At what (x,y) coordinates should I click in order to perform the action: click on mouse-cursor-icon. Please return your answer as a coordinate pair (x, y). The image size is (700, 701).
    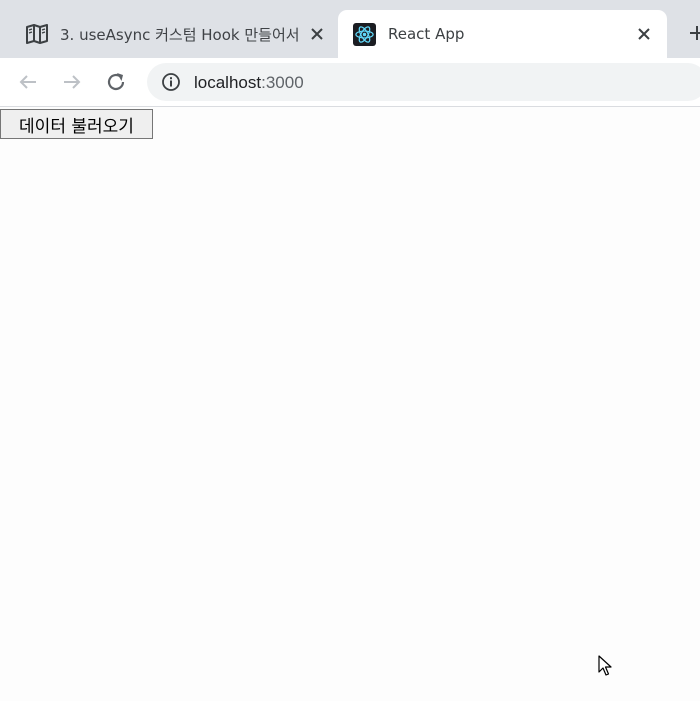
    Looking at the image, I should click on (605, 666).